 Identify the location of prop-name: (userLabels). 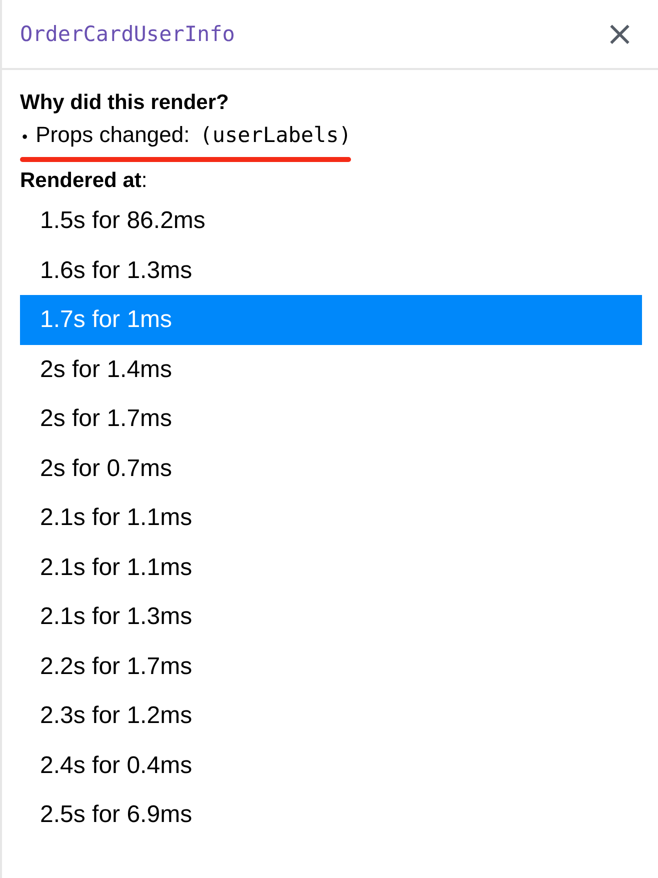
(276, 135).